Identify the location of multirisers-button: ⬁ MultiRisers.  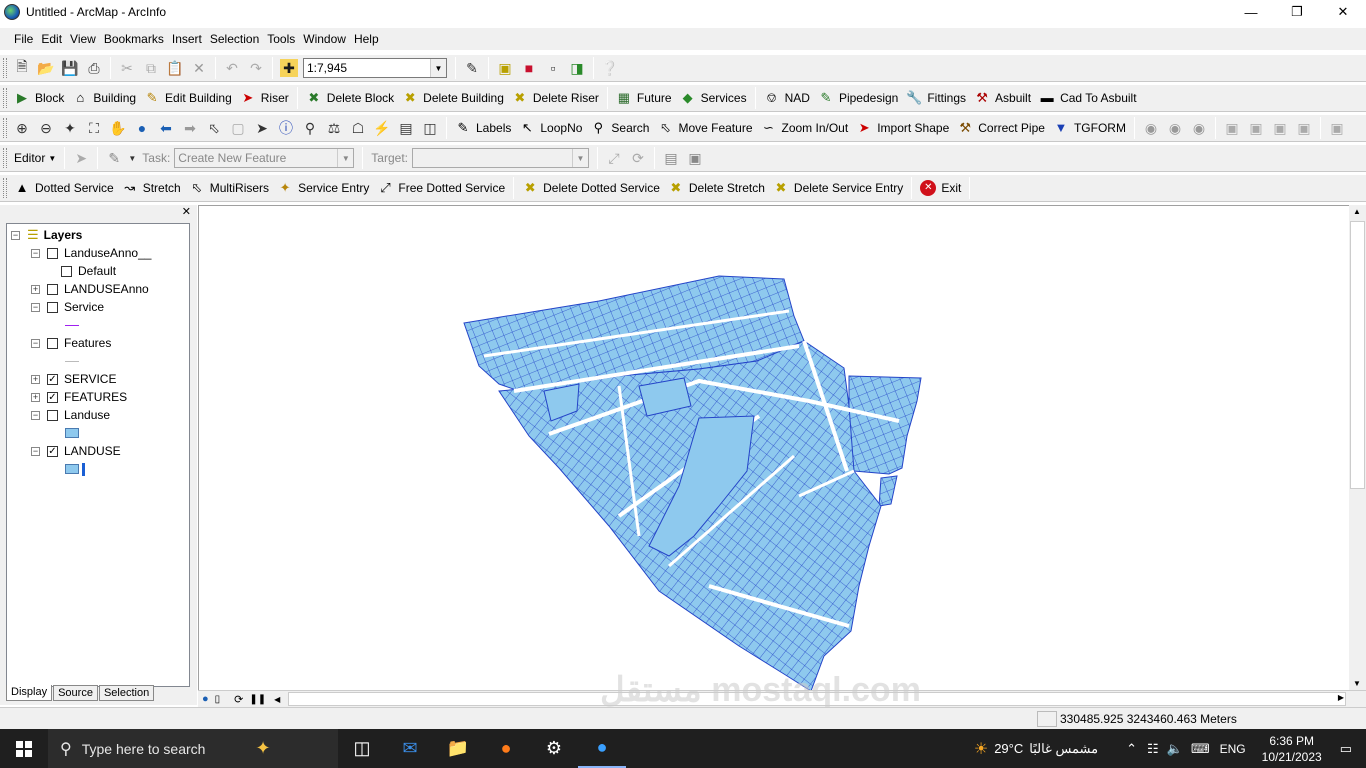
(229, 188).